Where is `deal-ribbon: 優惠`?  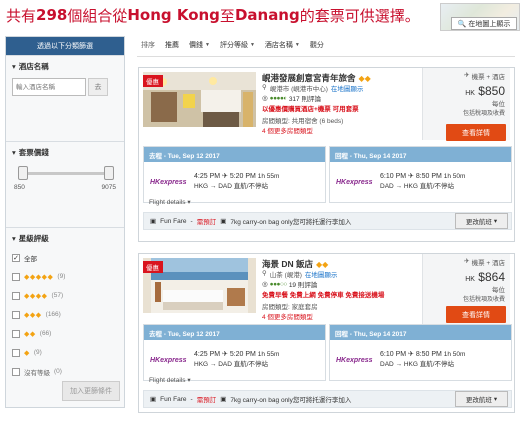
deal-ribbon: 優惠 is located at coordinates (153, 81).